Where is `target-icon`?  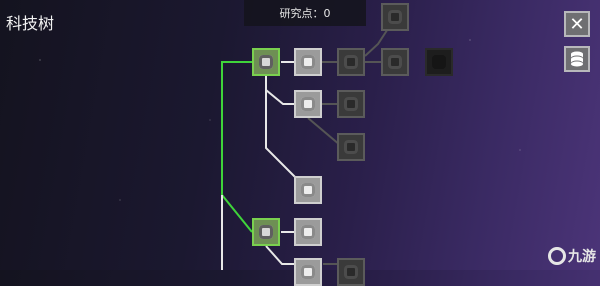 target-icon is located at coordinates (266, 232).